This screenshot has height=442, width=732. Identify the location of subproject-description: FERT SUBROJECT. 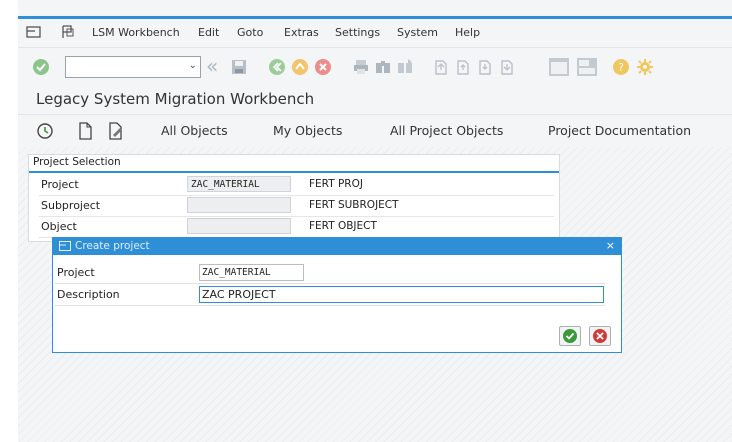
(354, 205).